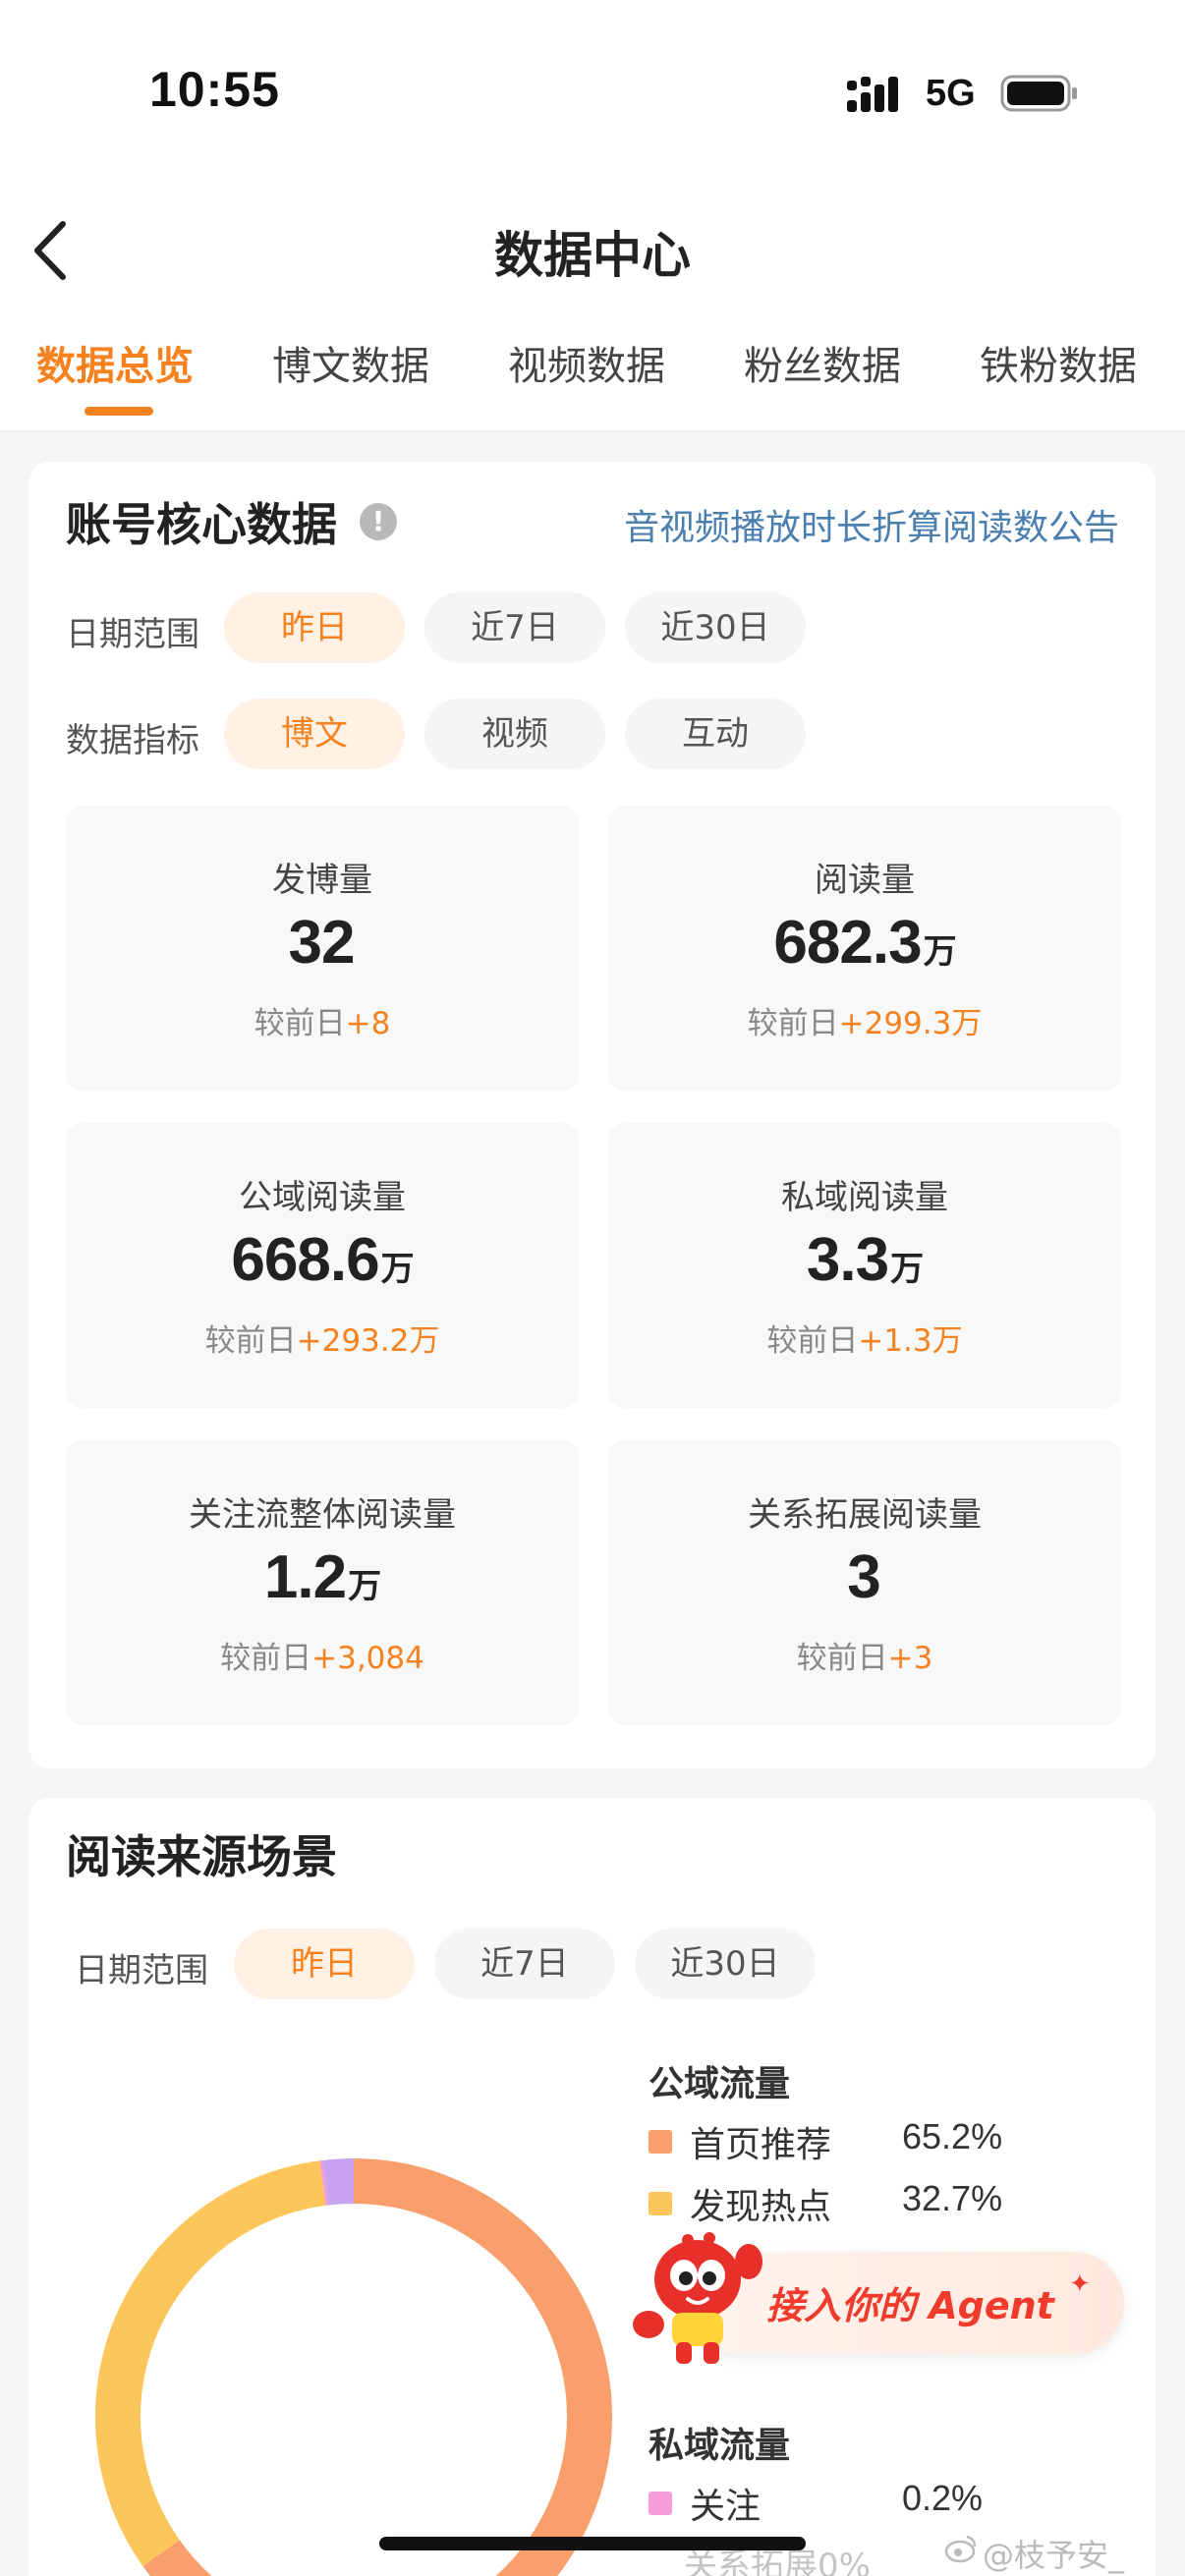  I want to click on donut-slice-发现热点, so click(211, 2363).